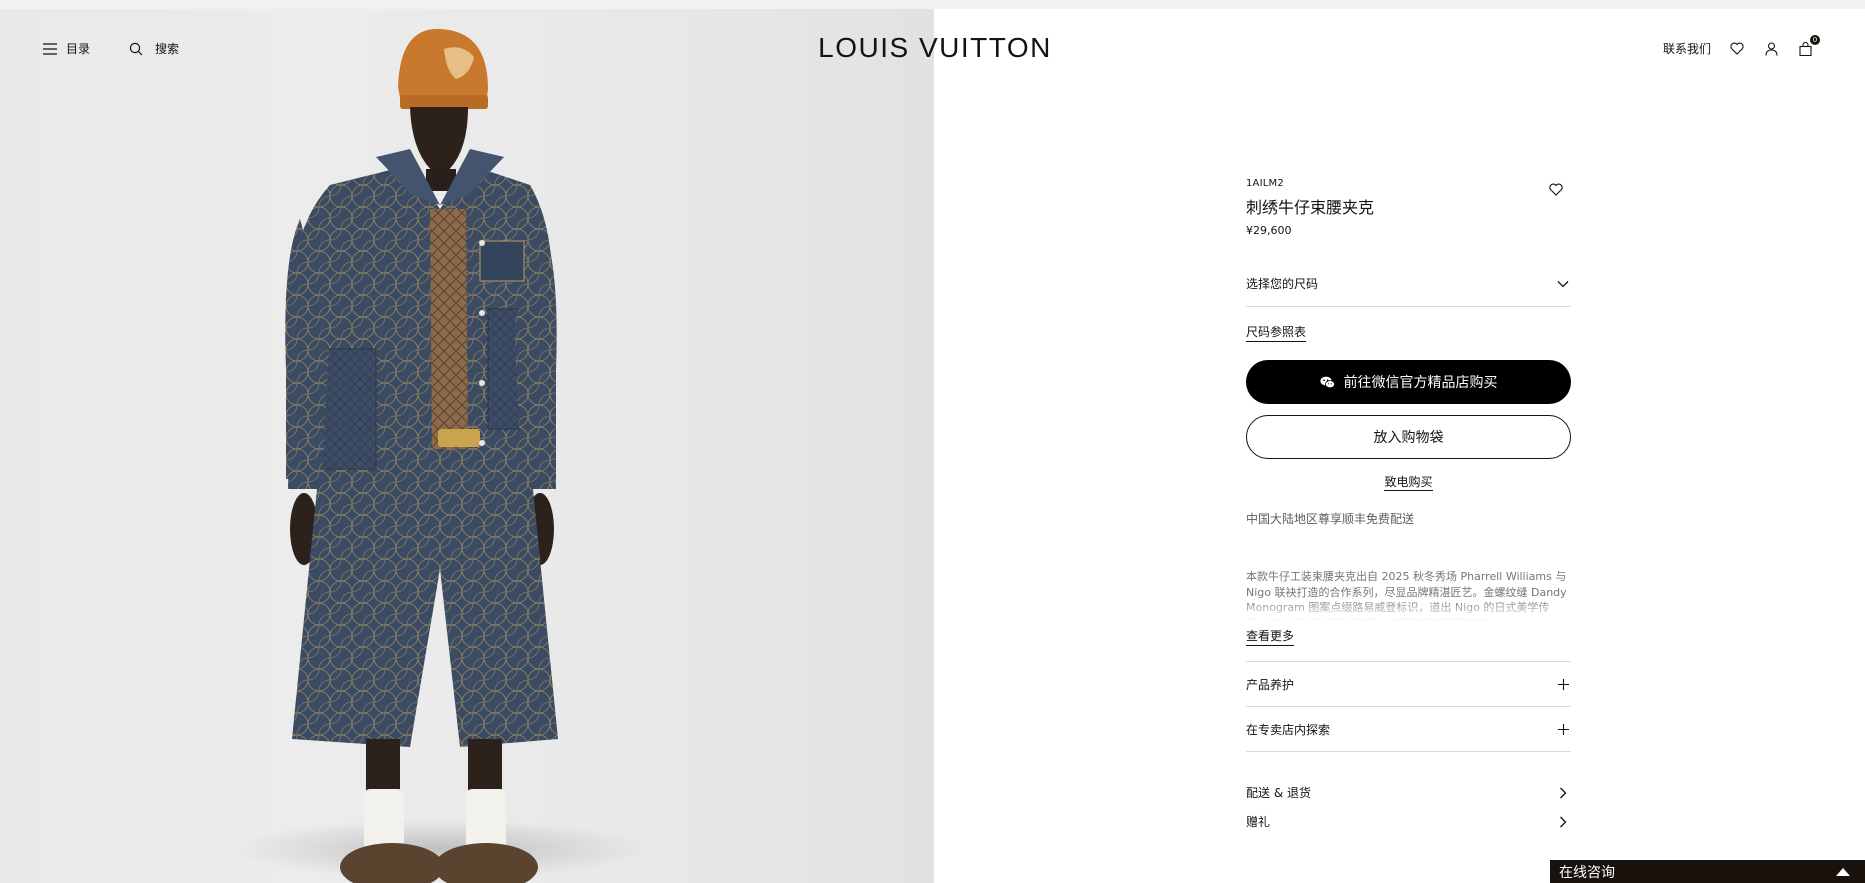 The image size is (1865, 883). What do you see at coordinates (1557, 189) in the screenshot?
I see `add-to-wishlist-heart-icon` at bounding box center [1557, 189].